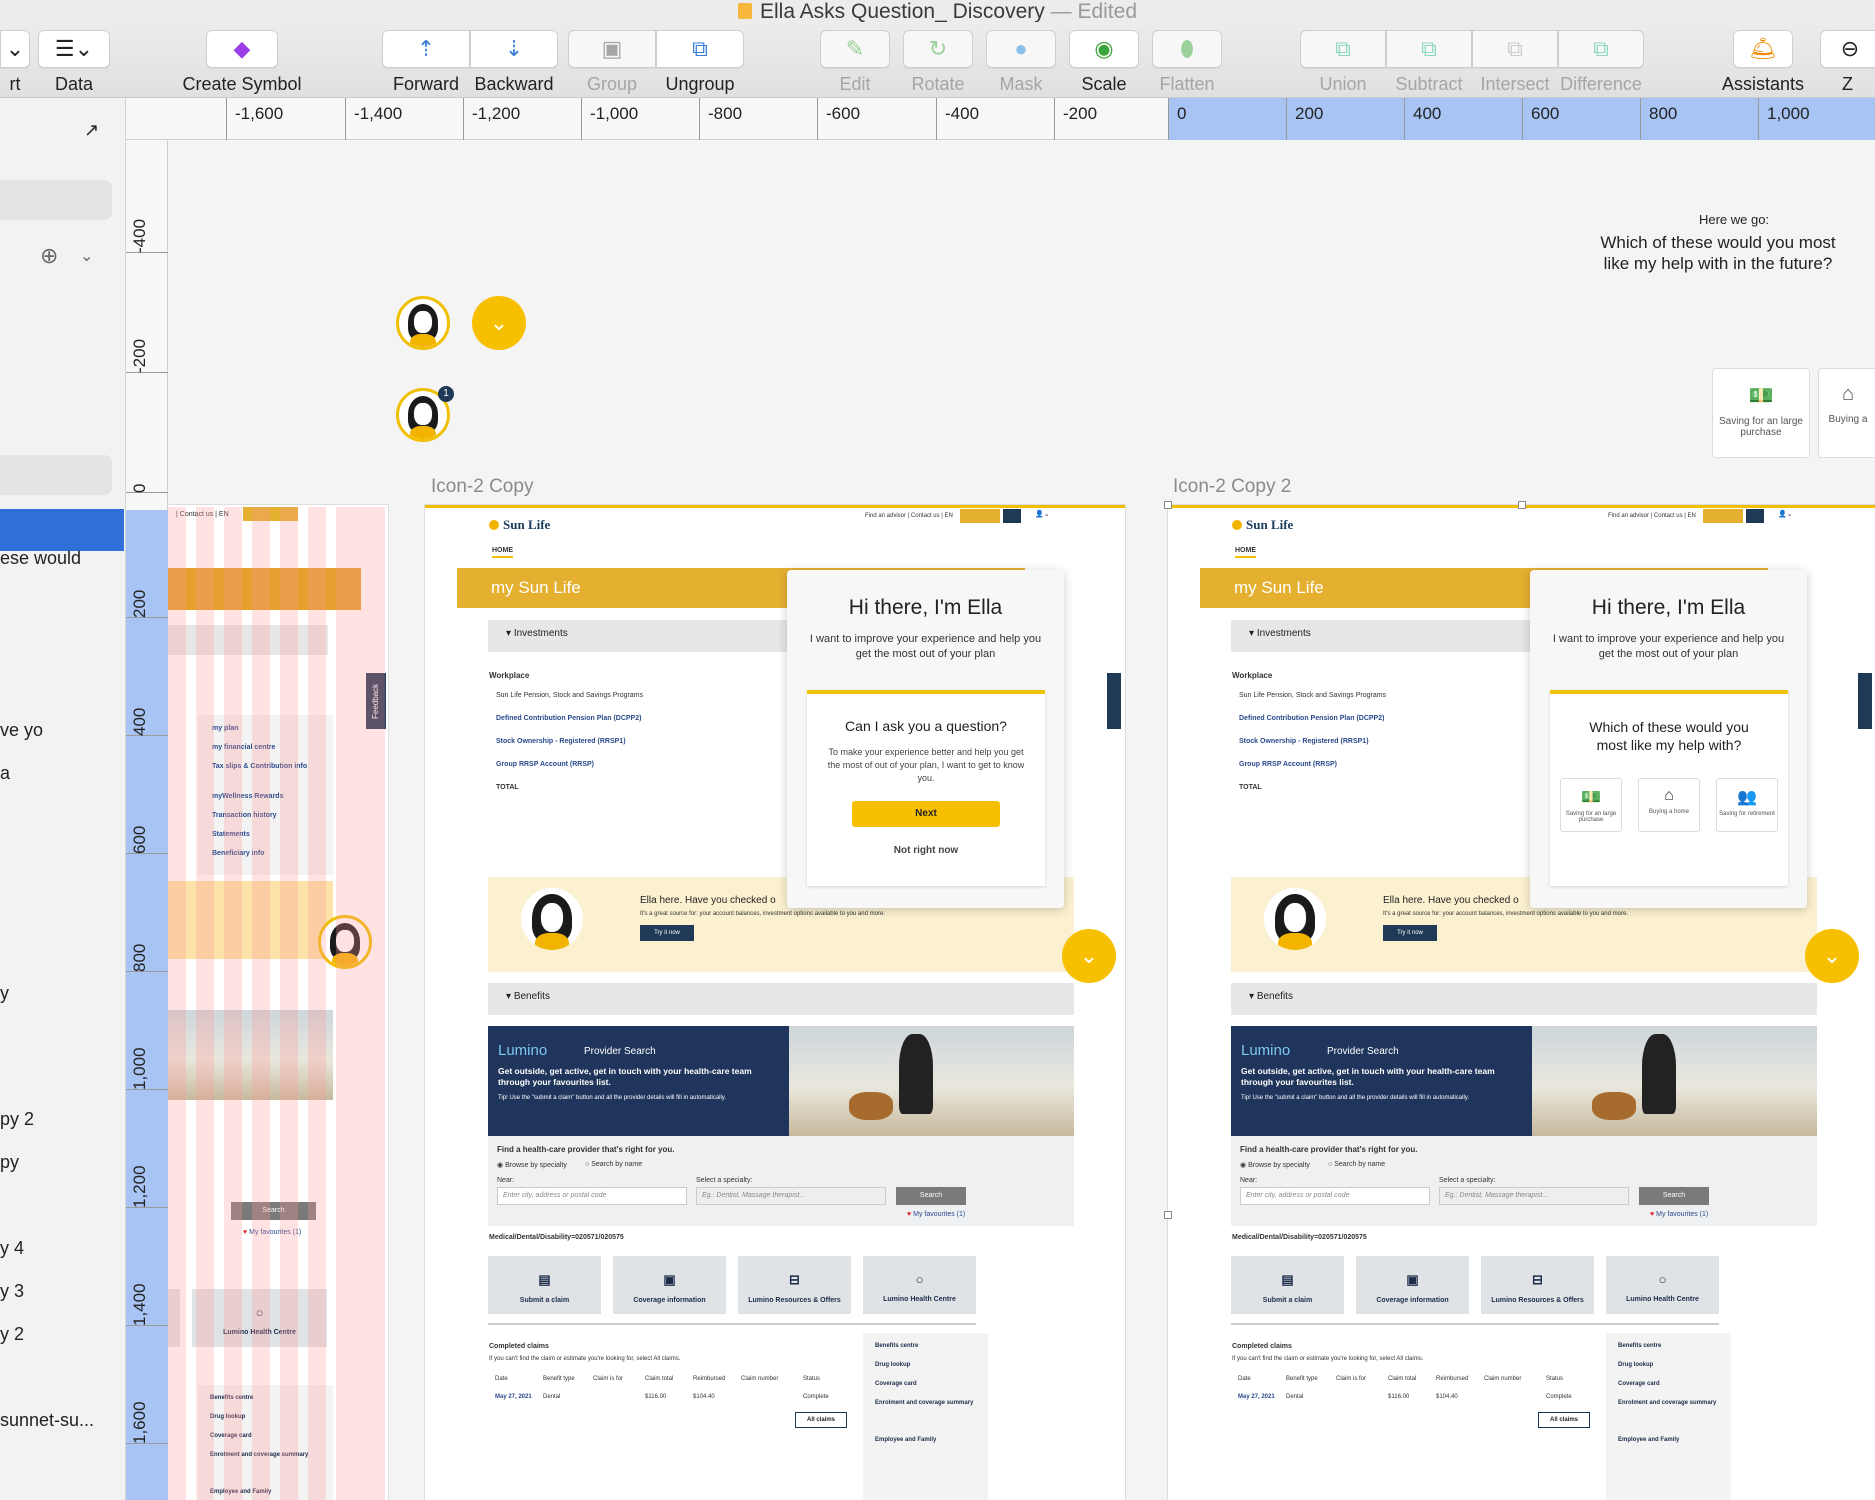 The image size is (1875, 1500). What do you see at coordinates (1021, 62) in the screenshot?
I see `mask-button: ● Mask` at bounding box center [1021, 62].